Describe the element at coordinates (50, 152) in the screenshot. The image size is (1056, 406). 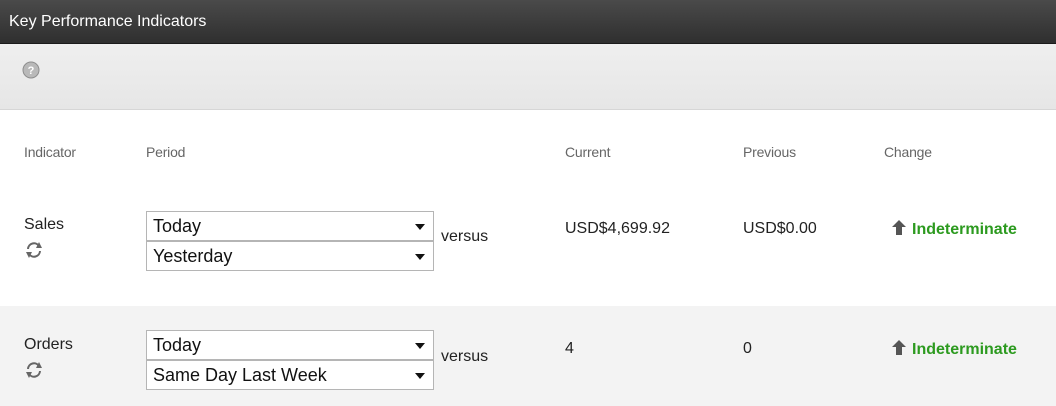
I see `column-header-indicator: Indicator` at that location.